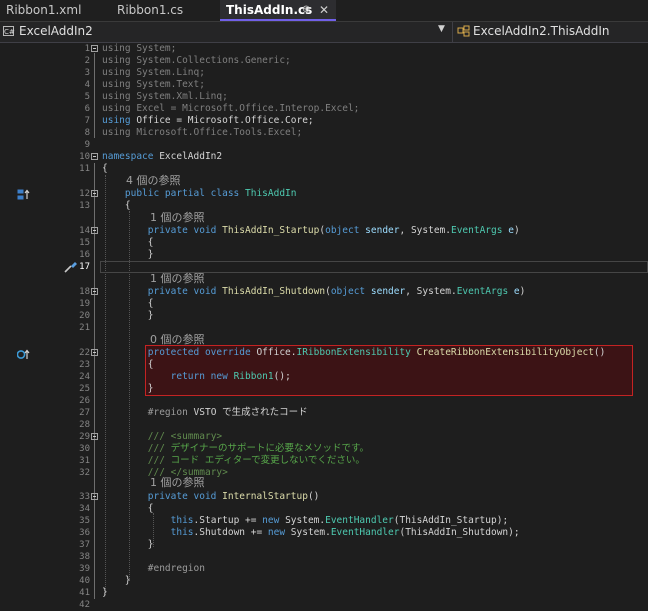  What do you see at coordinates (153, 48) in the screenshot?
I see `token: System;` at bounding box center [153, 48].